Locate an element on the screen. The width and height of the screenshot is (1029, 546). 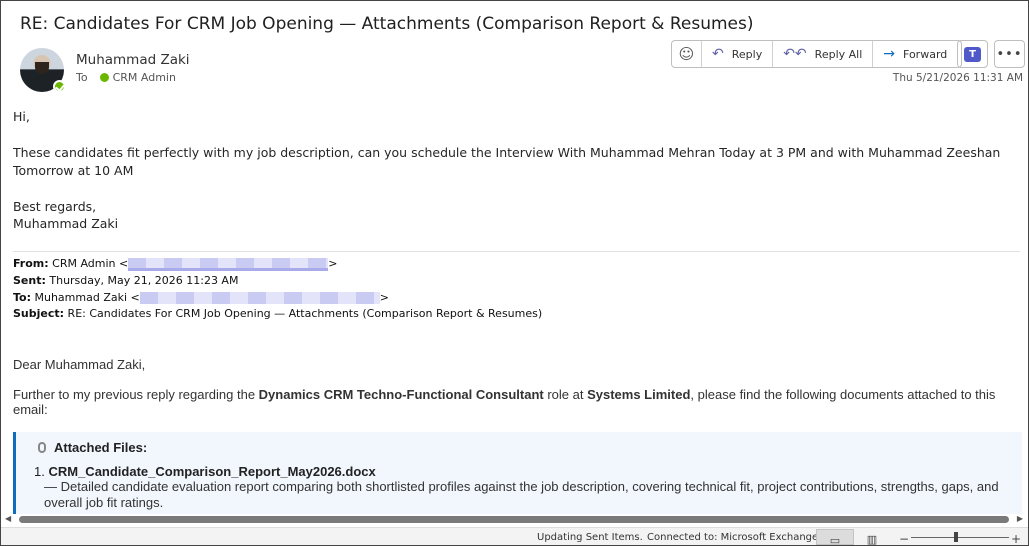
quoted-from: From: CRM Admin < > is located at coordinates (175, 264).